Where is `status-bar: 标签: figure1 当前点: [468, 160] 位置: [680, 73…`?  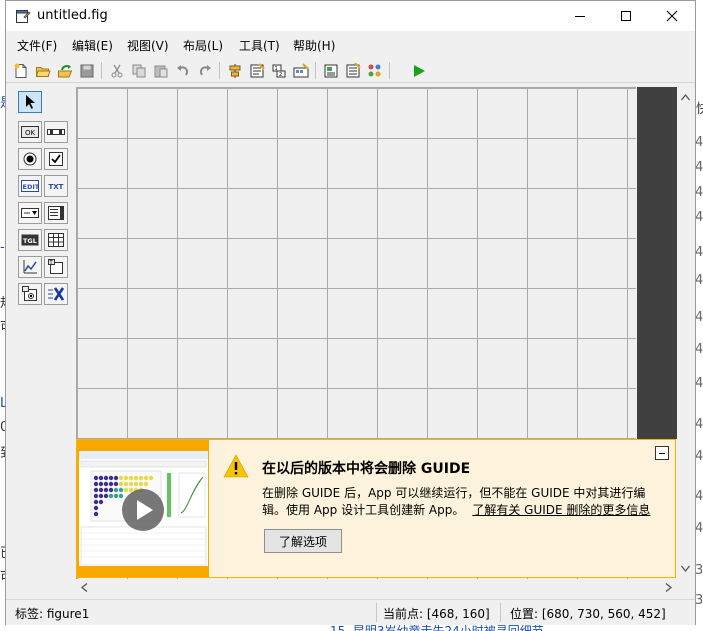
status-bar: 标签: figure1 当前点: [468, 160] 位置: [680, 73… is located at coordinates (350, 612).